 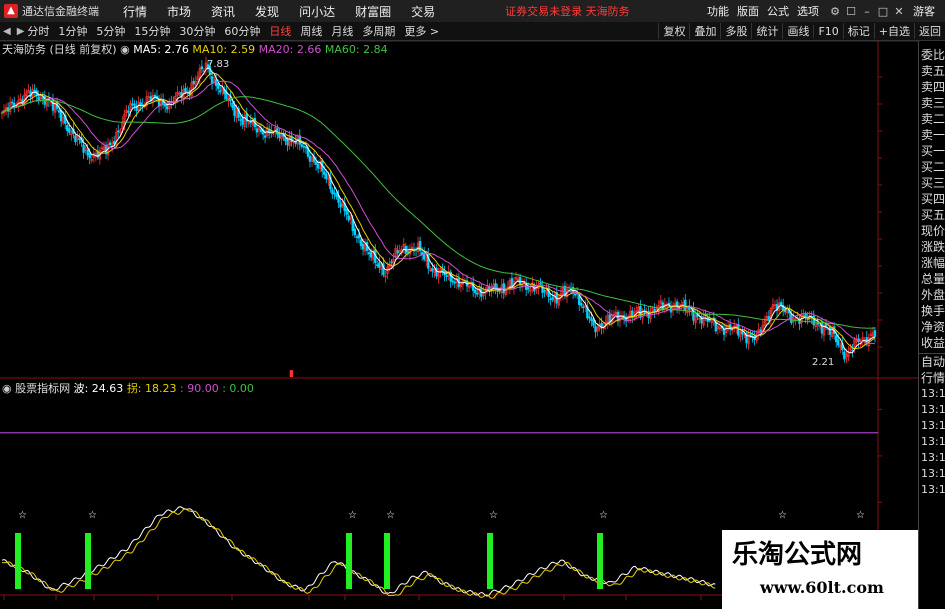 I want to click on wave-line, so click(x=358, y=551).